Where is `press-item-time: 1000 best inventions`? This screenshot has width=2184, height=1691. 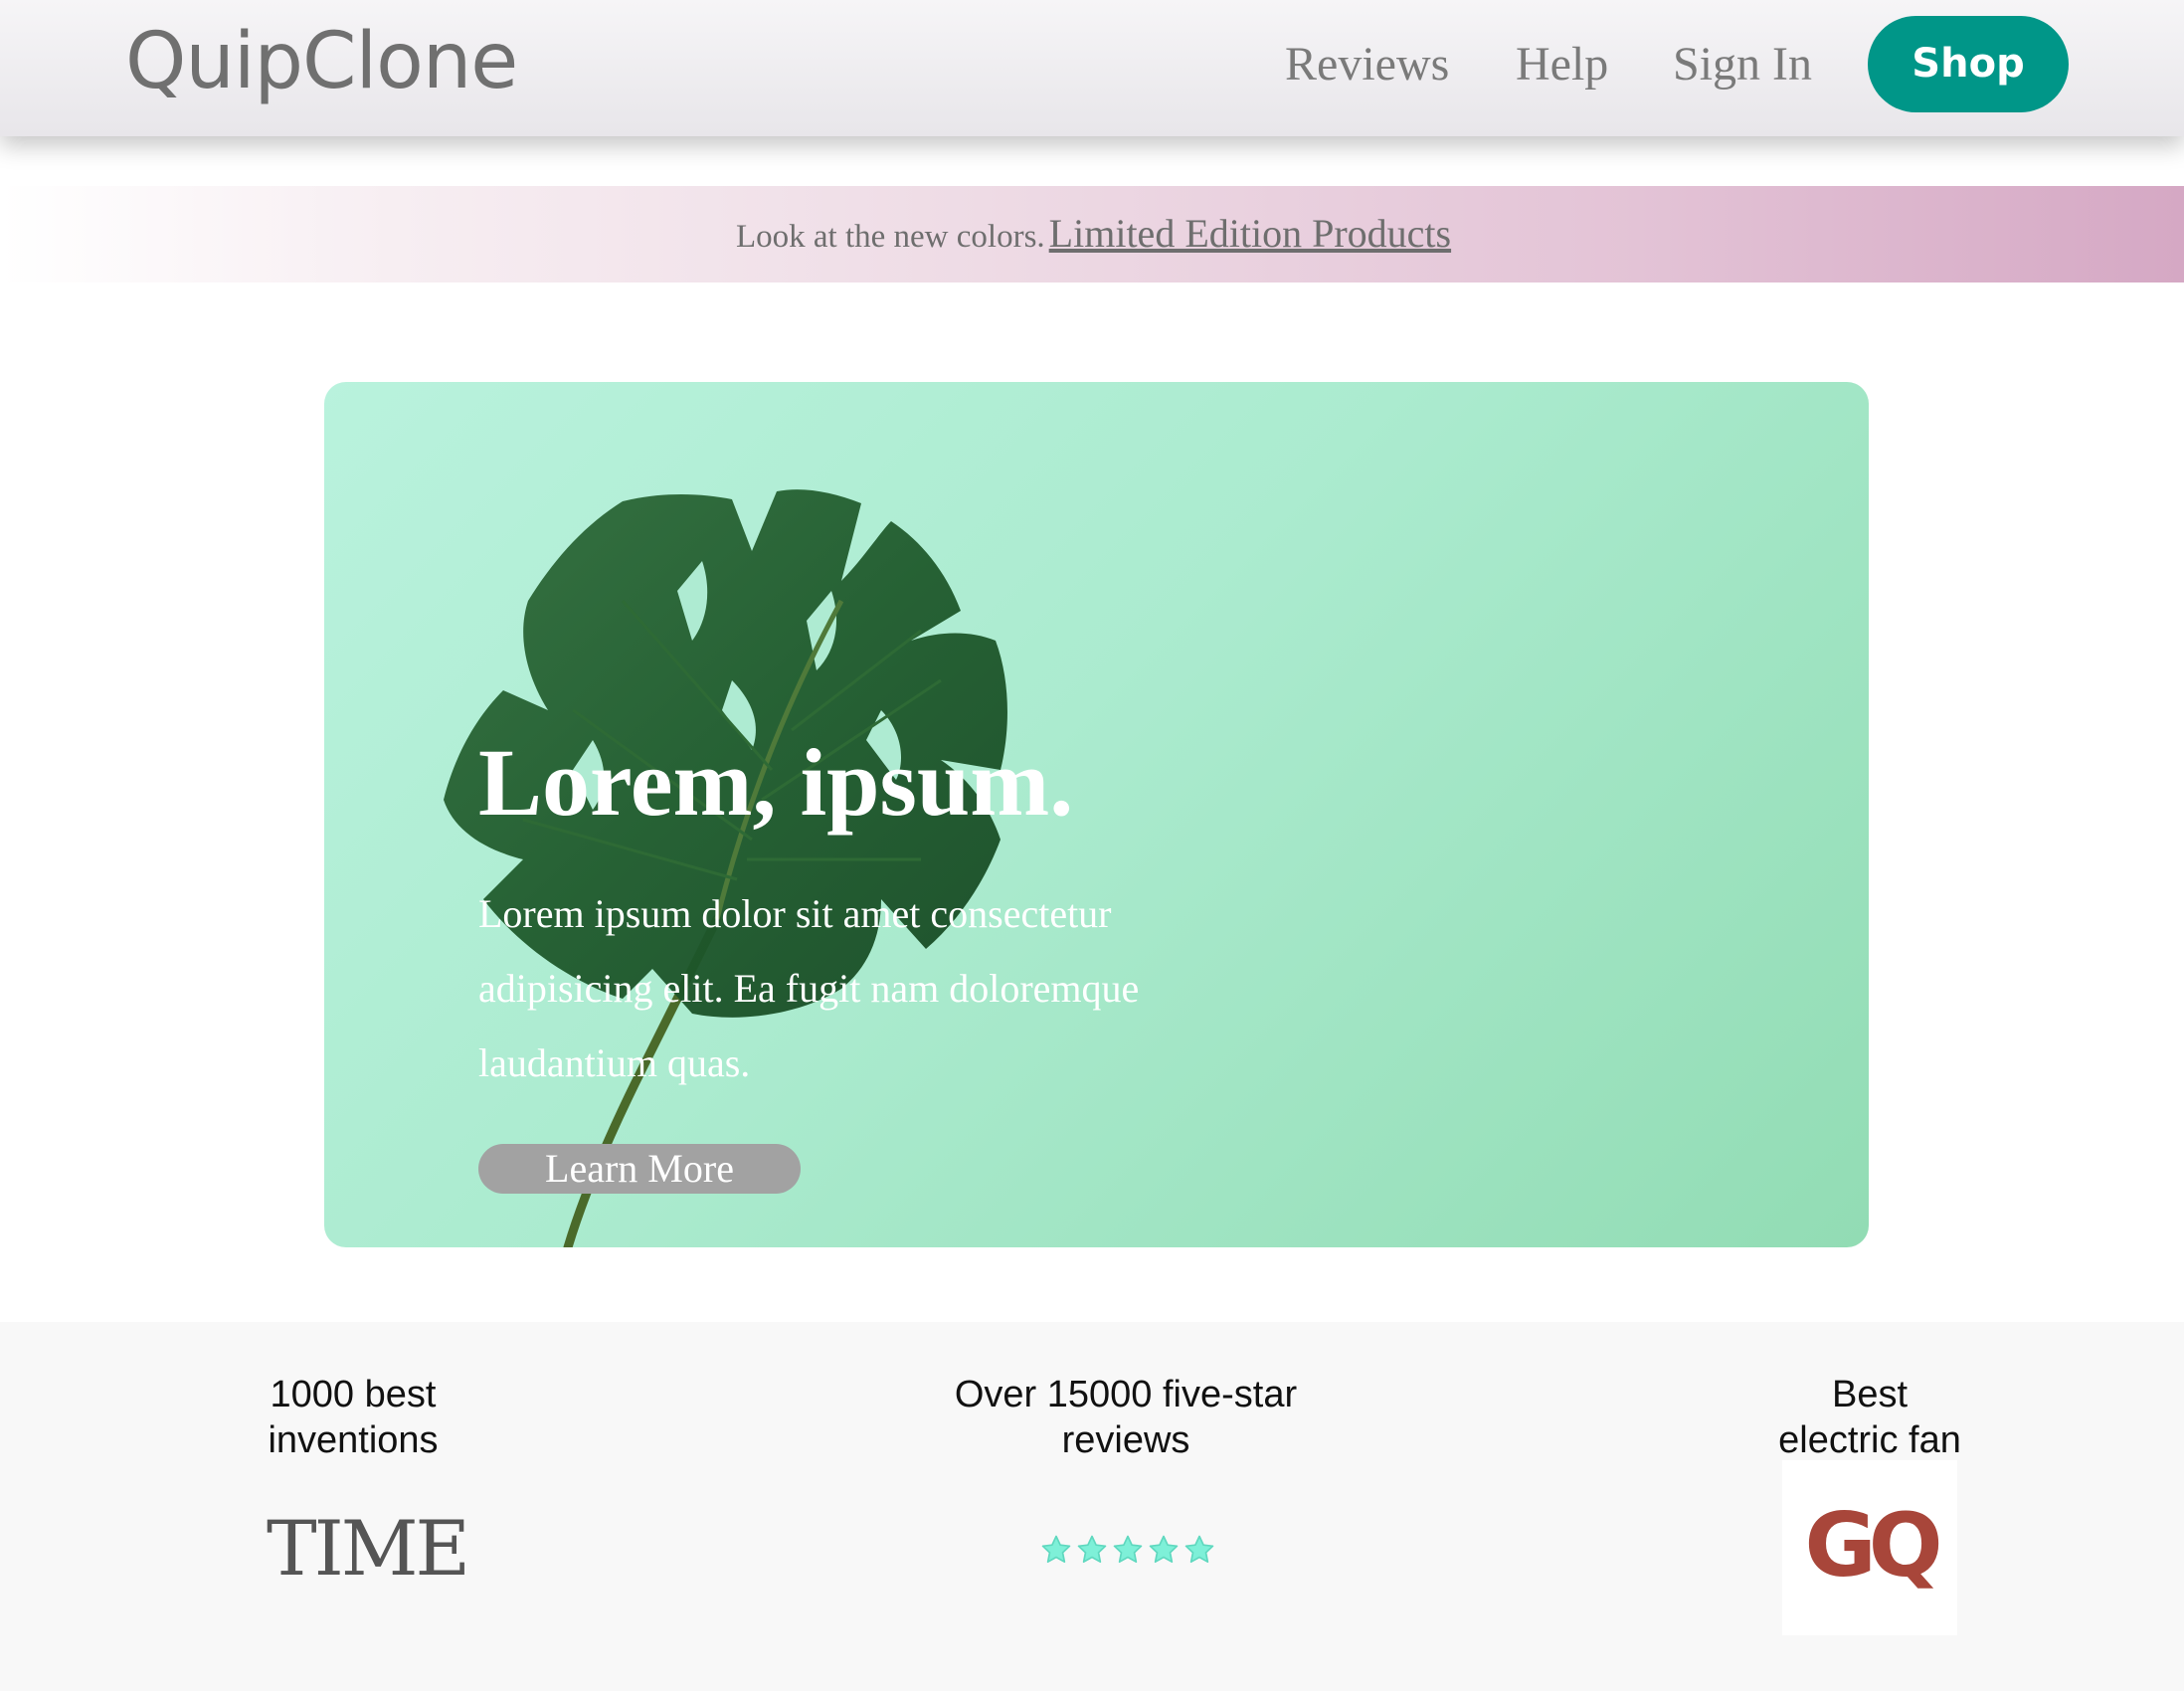 press-item-time: 1000 best inventions is located at coordinates (353, 1418).